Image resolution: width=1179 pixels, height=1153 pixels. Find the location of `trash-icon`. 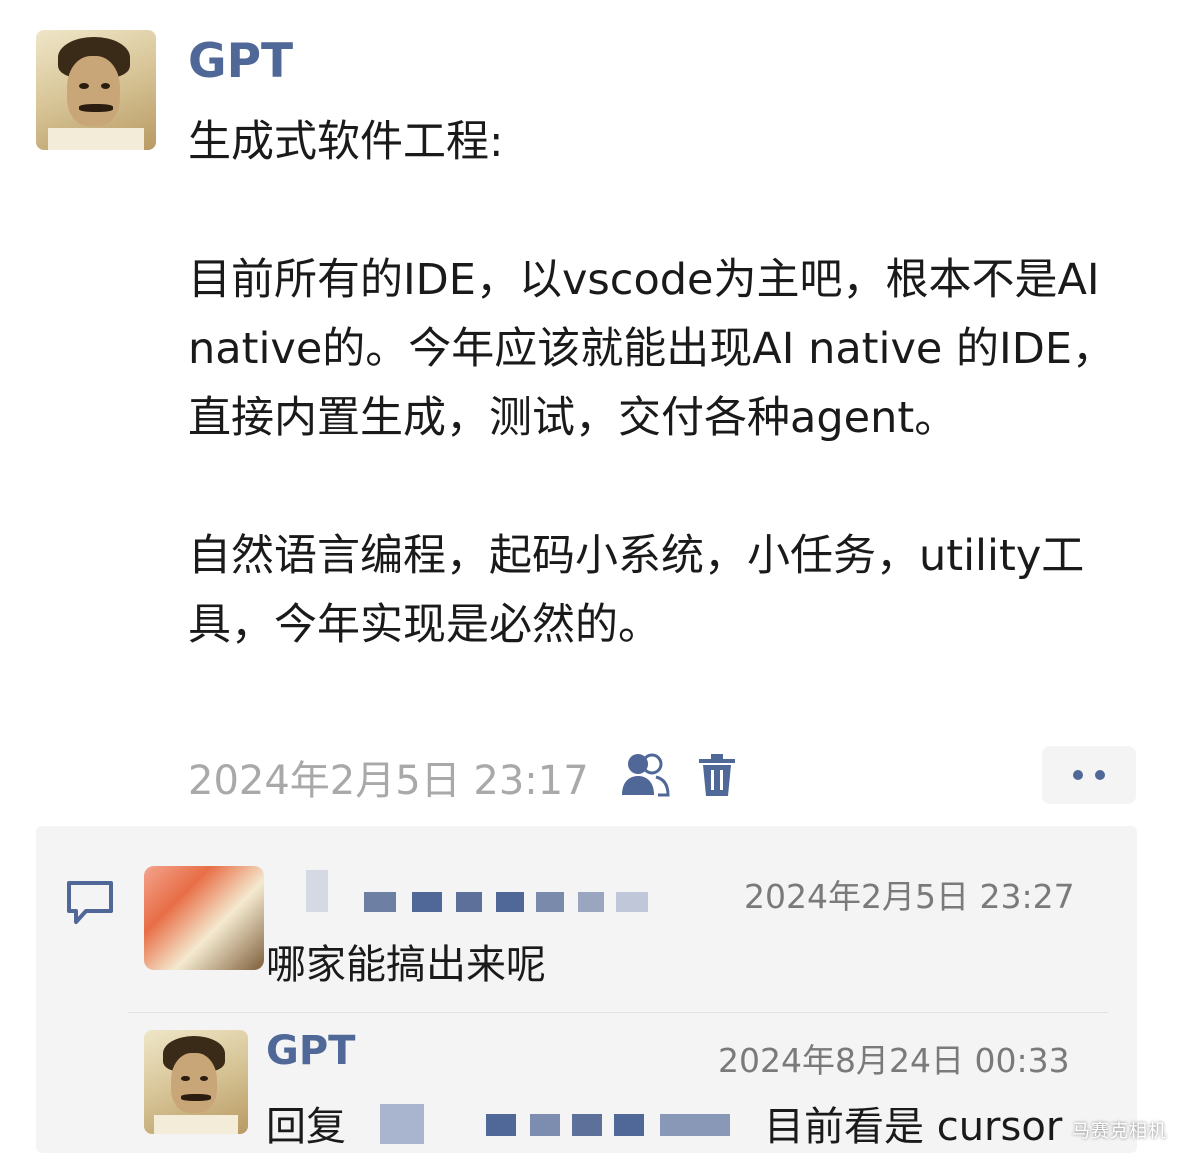

trash-icon is located at coordinates (717, 775).